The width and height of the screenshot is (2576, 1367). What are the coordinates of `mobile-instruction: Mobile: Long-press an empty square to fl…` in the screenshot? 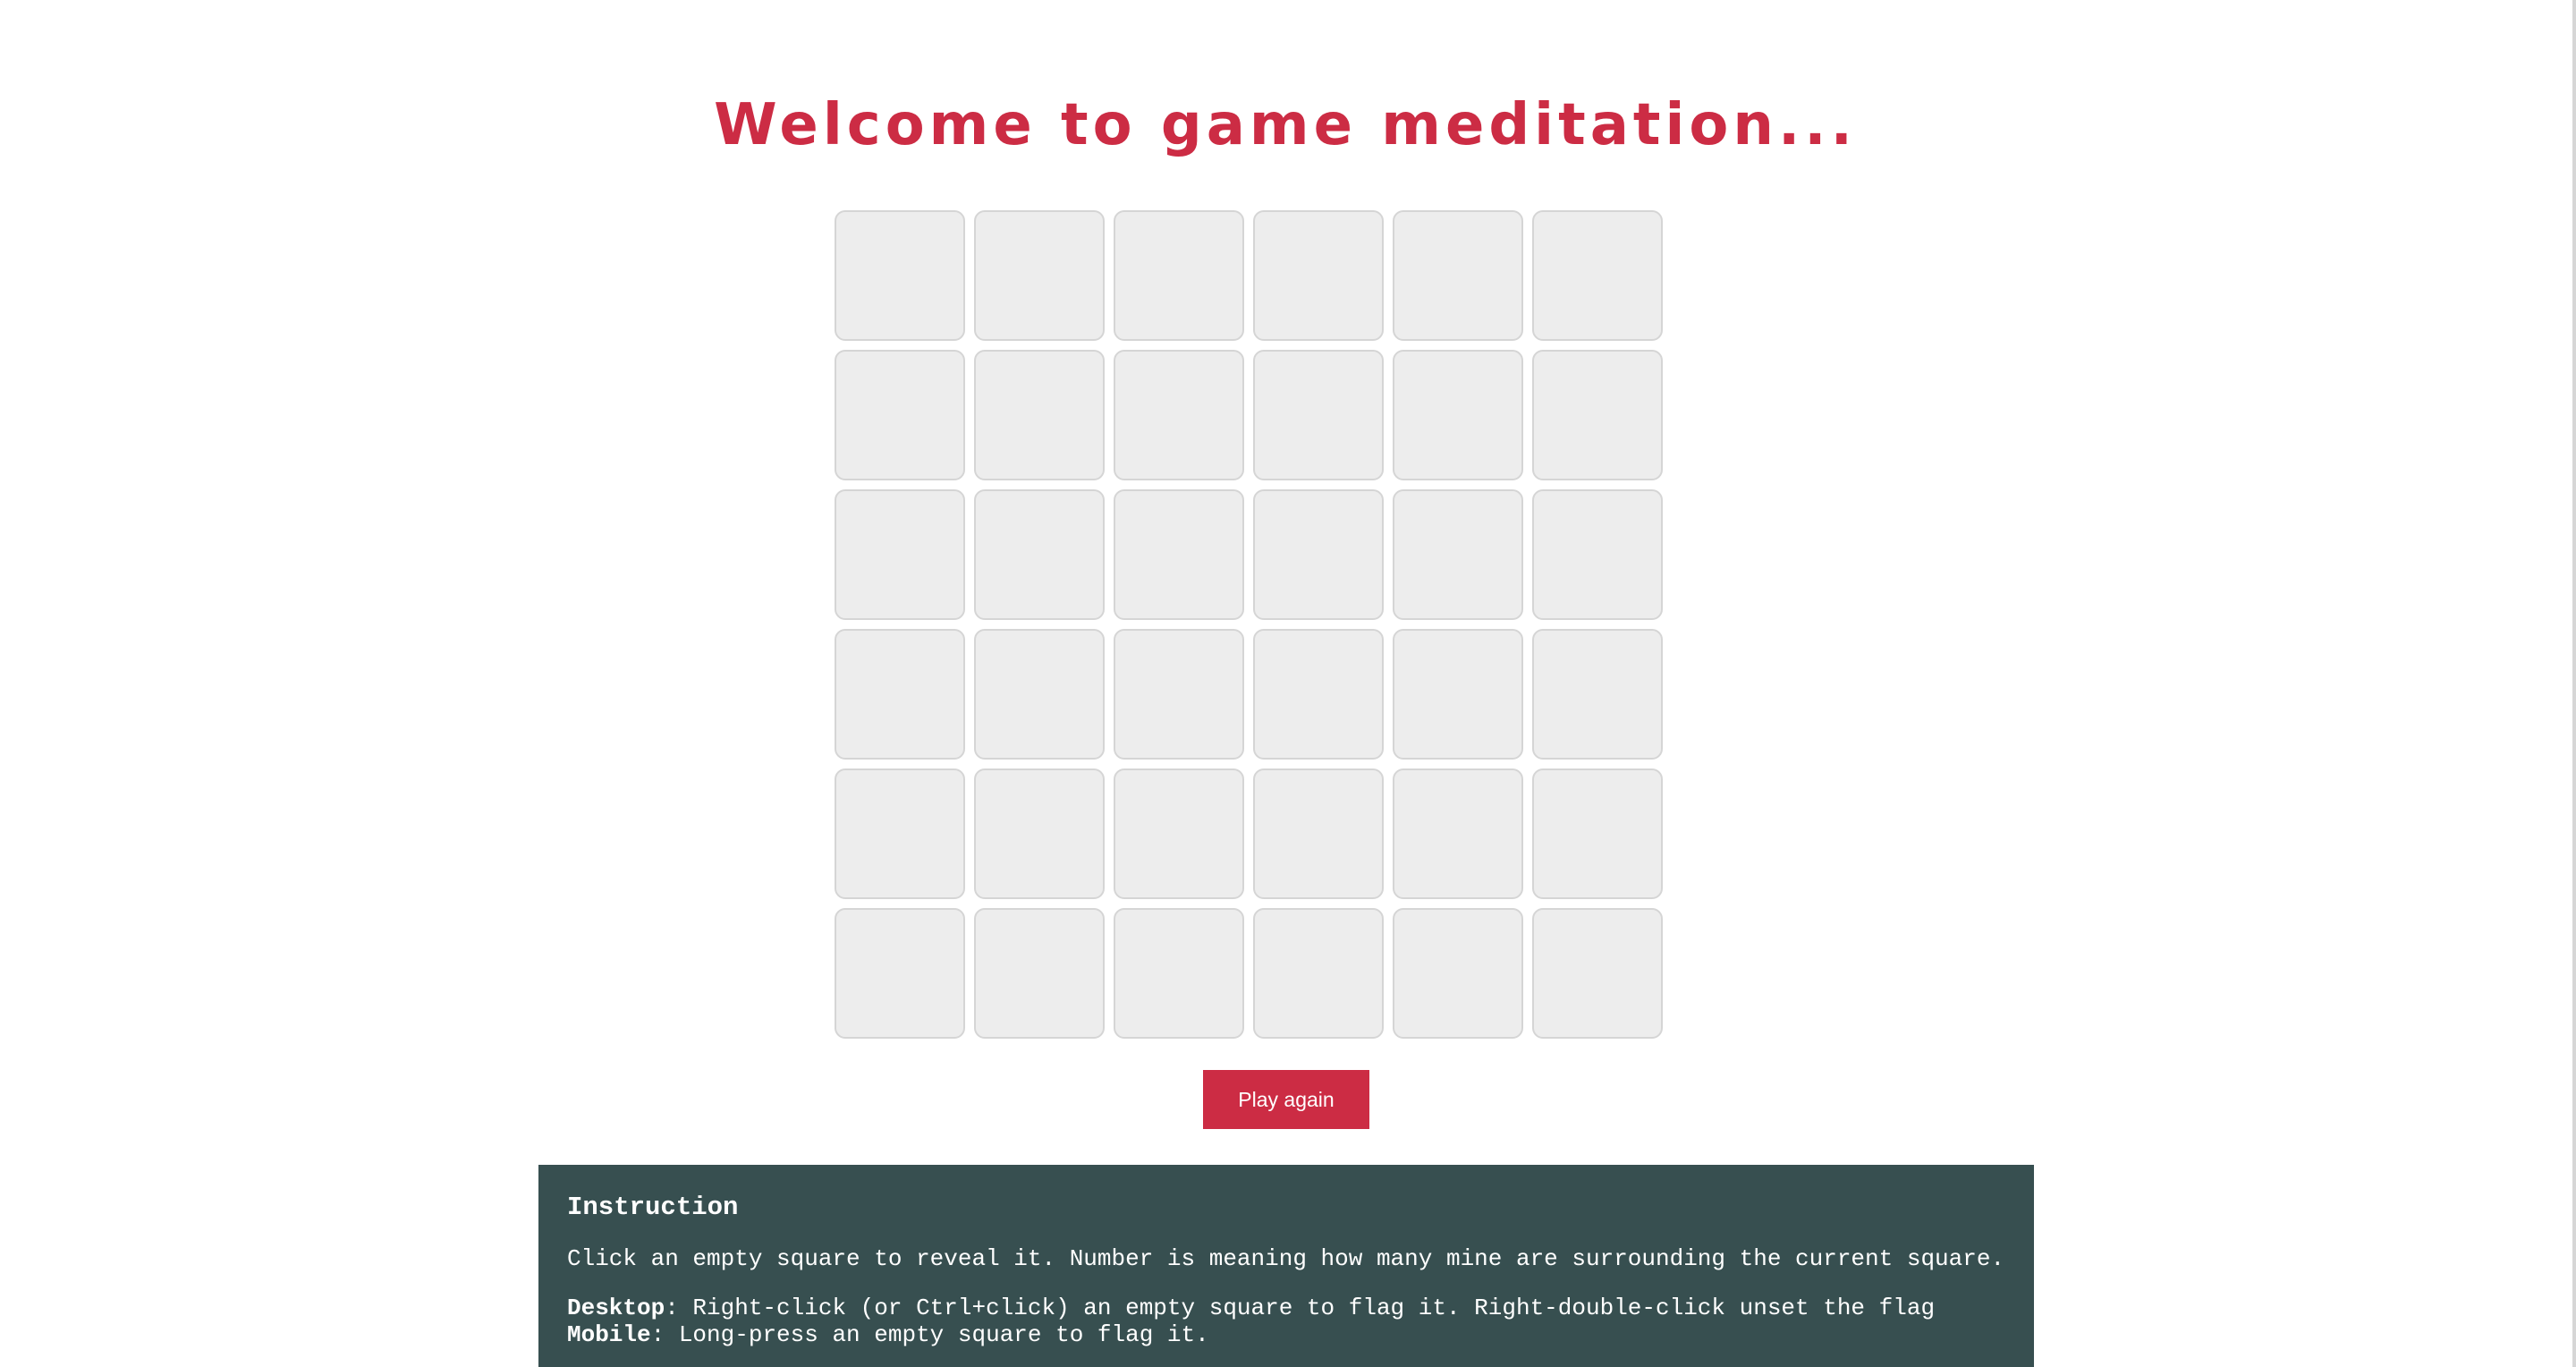 It's located at (1286, 1334).